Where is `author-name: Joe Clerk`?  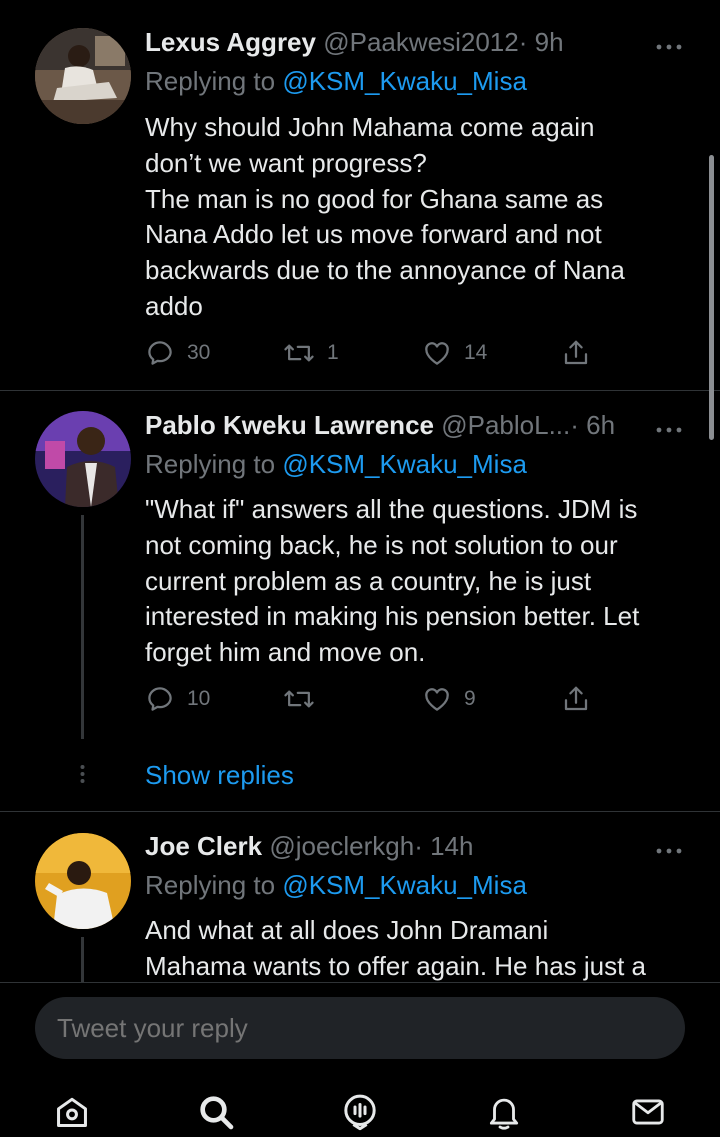 author-name: Joe Clerk is located at coordinates (203, 846).